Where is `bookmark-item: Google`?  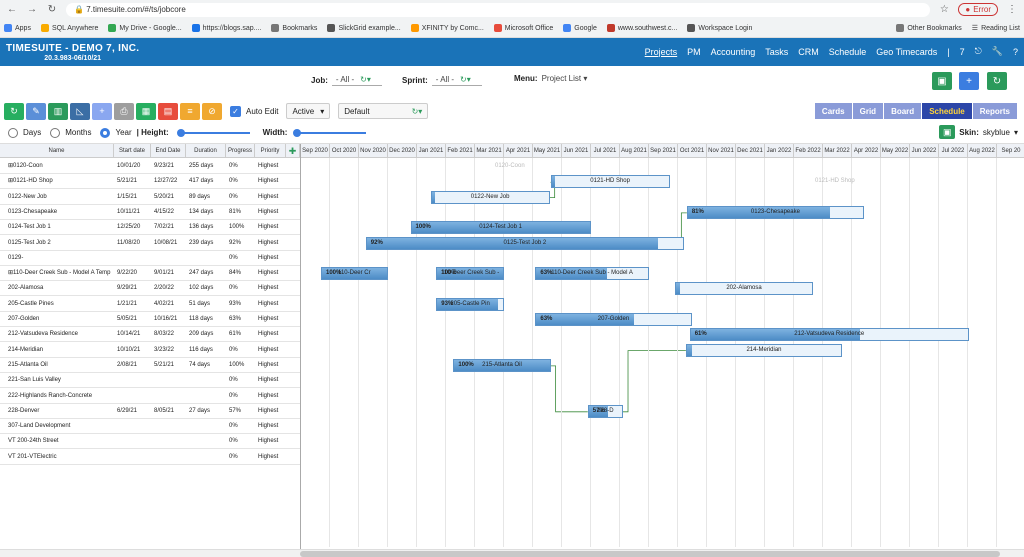
bookmark-item: Google is located at coordinates (580, 28).